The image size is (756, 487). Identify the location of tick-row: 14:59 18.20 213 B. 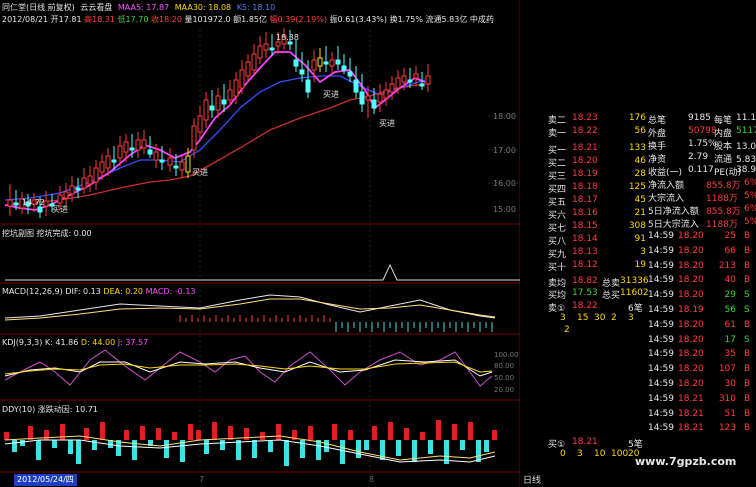
(702, 267).